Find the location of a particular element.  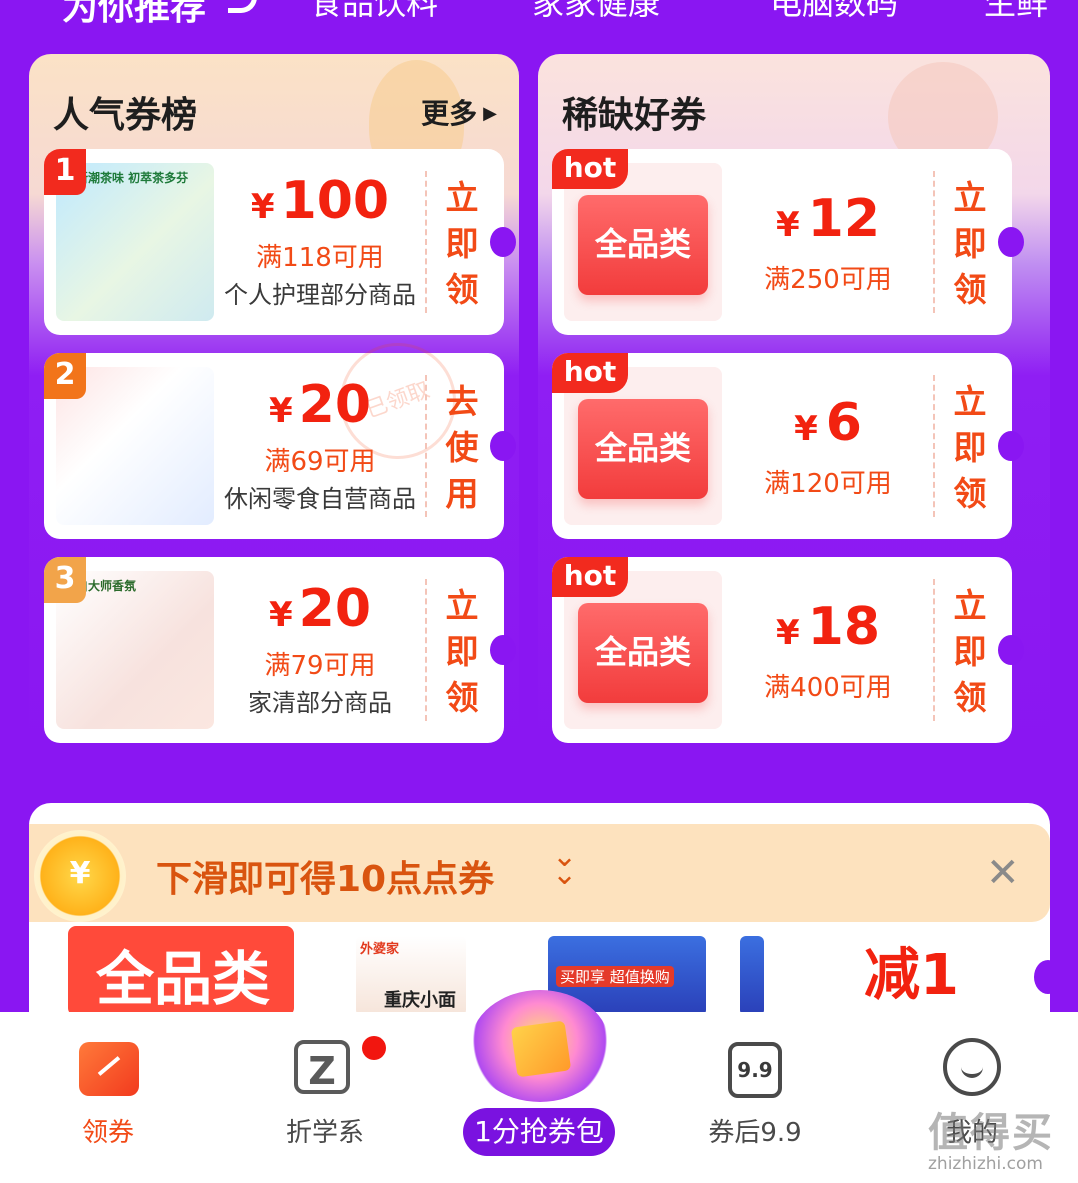

coupon-icon is located at coordinates (109, 1069).